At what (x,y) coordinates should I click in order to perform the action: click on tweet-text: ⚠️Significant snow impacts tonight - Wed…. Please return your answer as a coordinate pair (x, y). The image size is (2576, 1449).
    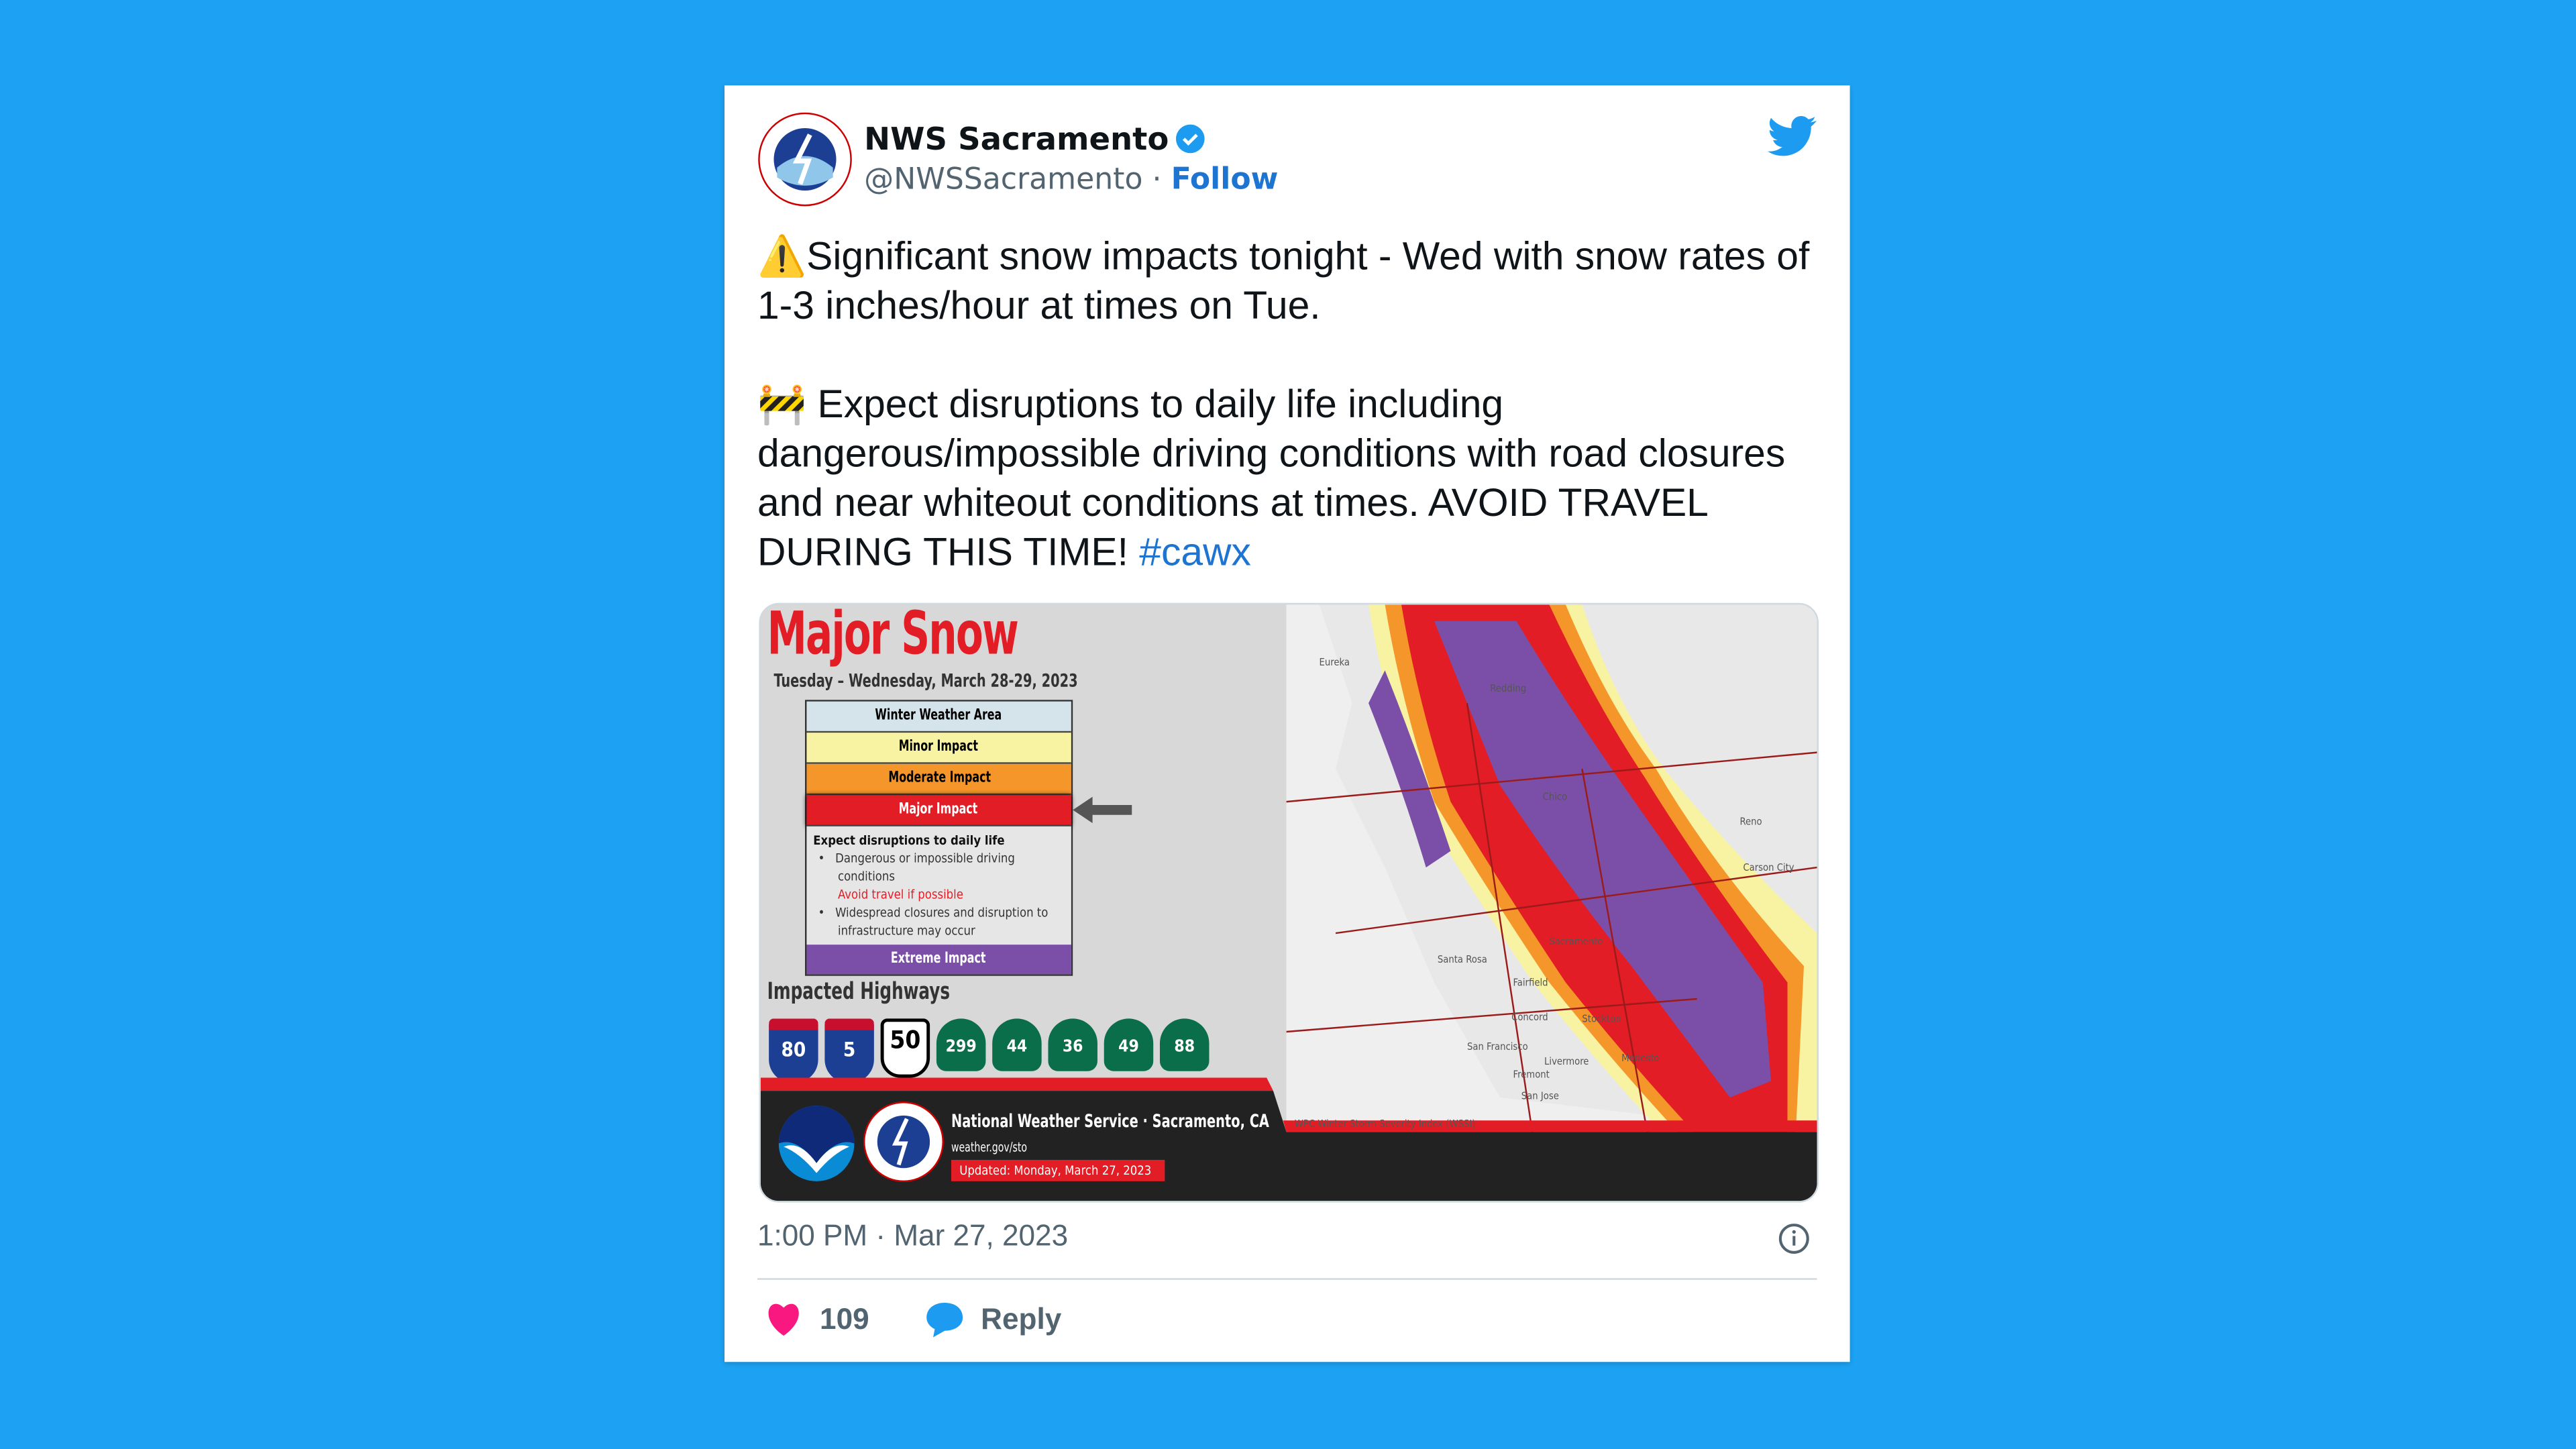
    Looking at the image, I should click on (1283, 405).